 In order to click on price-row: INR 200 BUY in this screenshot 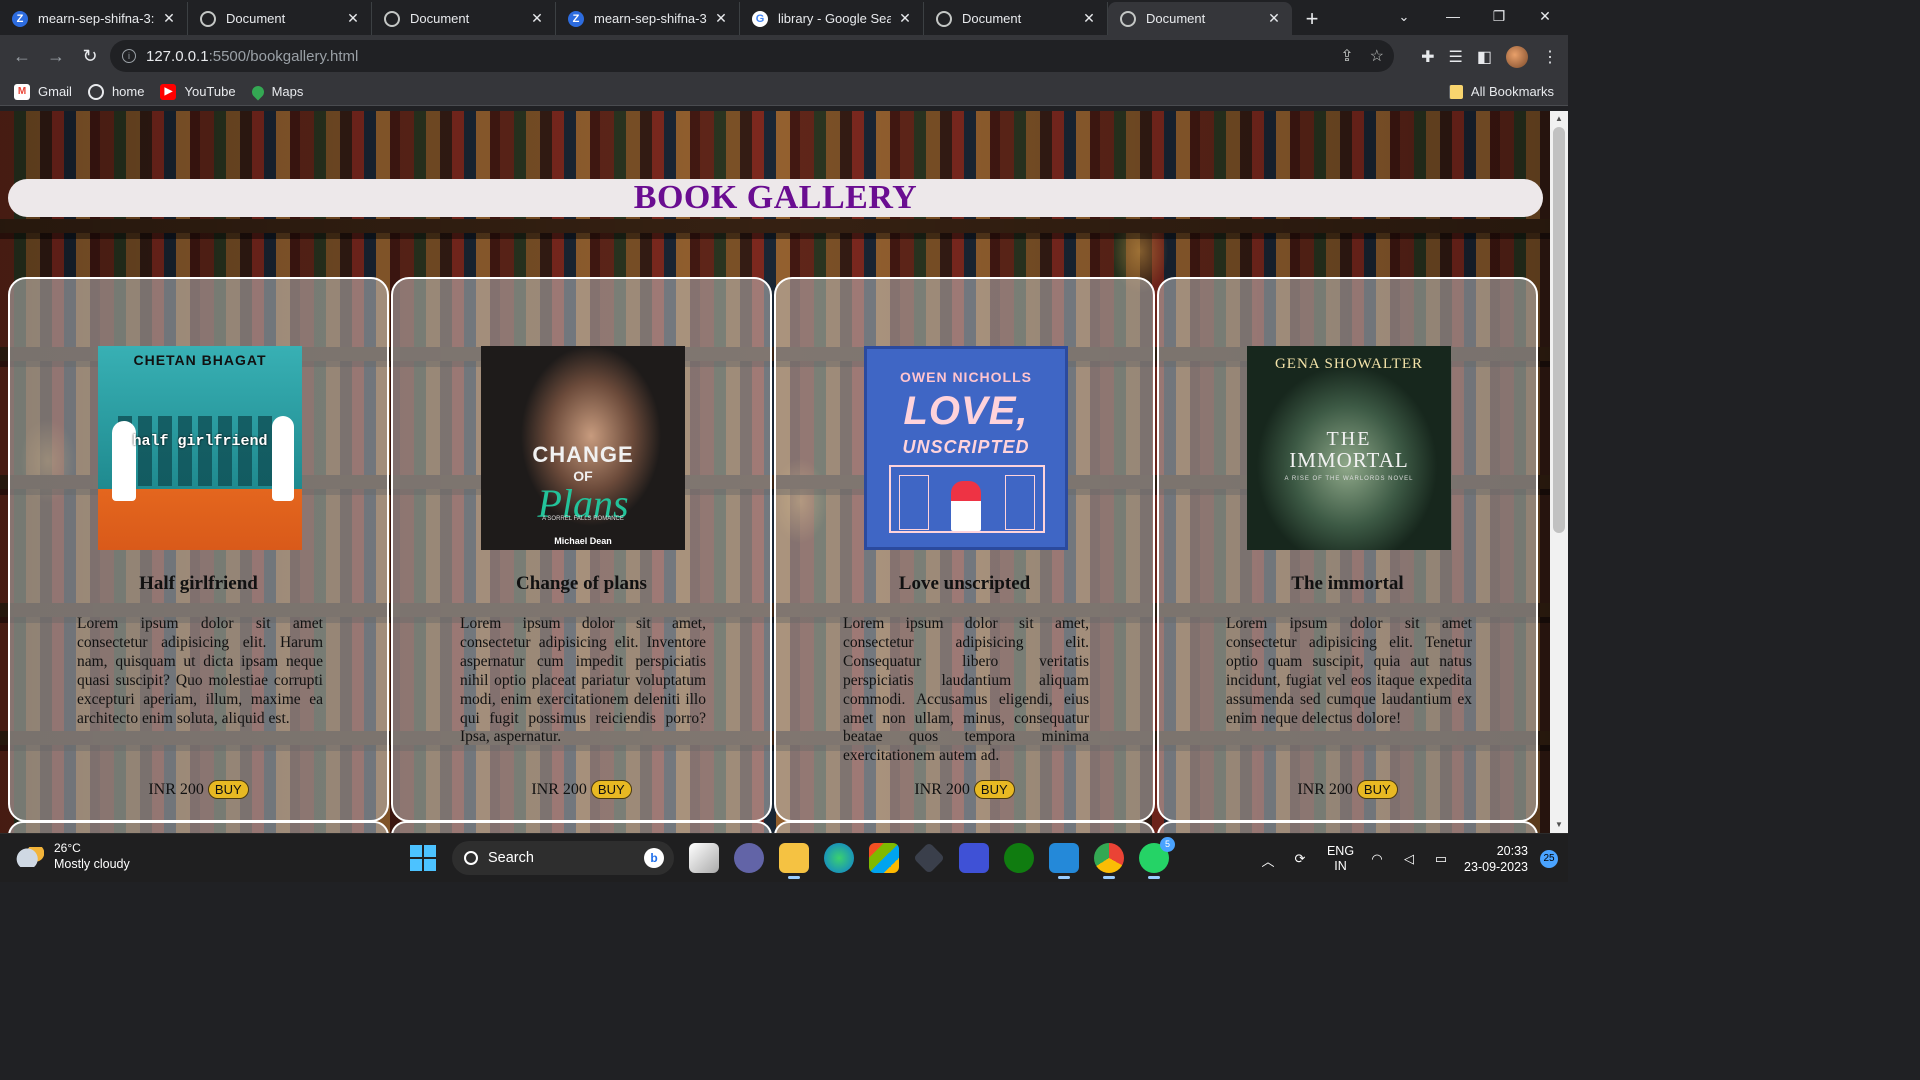, I will do `click(964, 789)`.